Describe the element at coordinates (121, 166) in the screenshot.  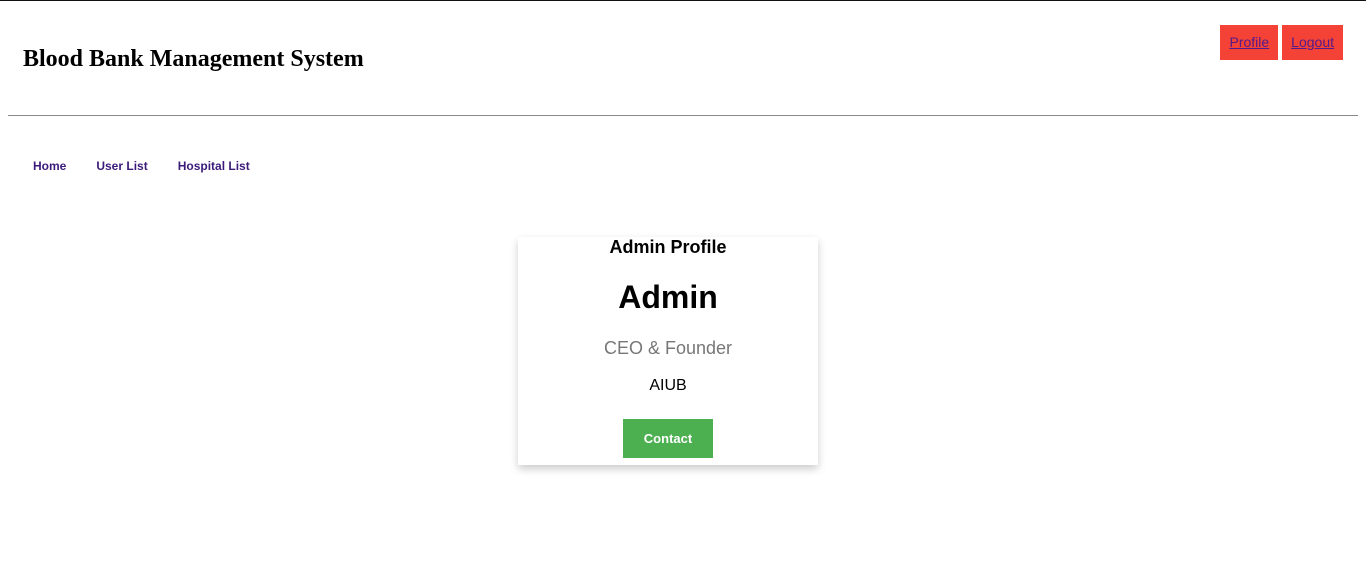
I see `nav-item-user-list: User List` at that location.